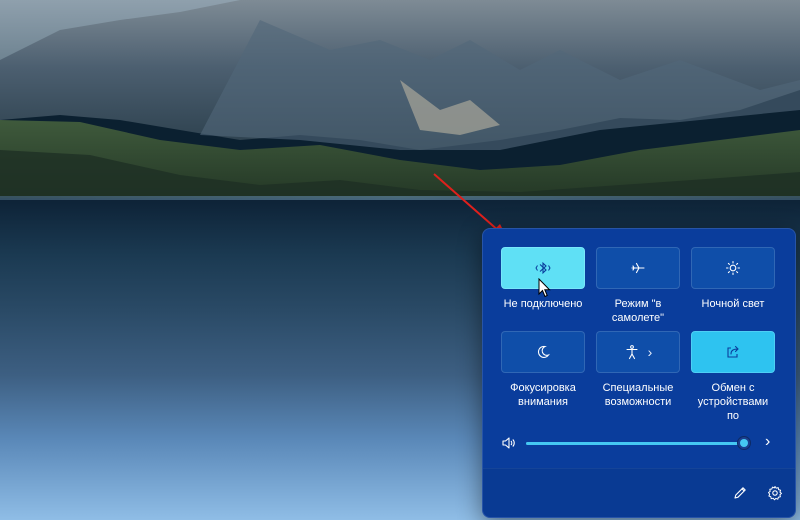 The image size is (800, 520). Describe the element at coordinates (639, 492) in the screenshot. I see `quick-settings-footer` at that location.